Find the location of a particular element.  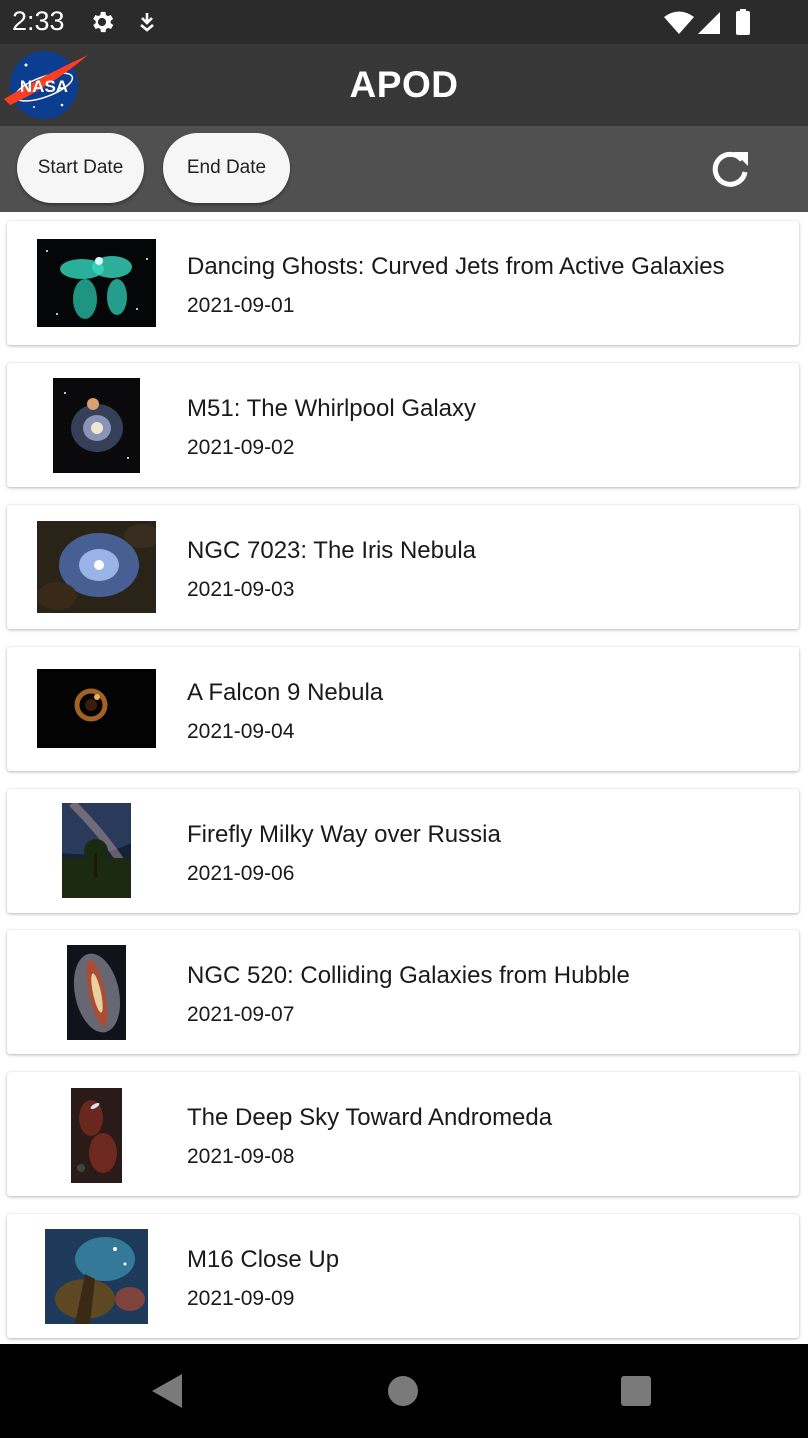

status-bar: 2:33 is located at coordinates (404, 22).